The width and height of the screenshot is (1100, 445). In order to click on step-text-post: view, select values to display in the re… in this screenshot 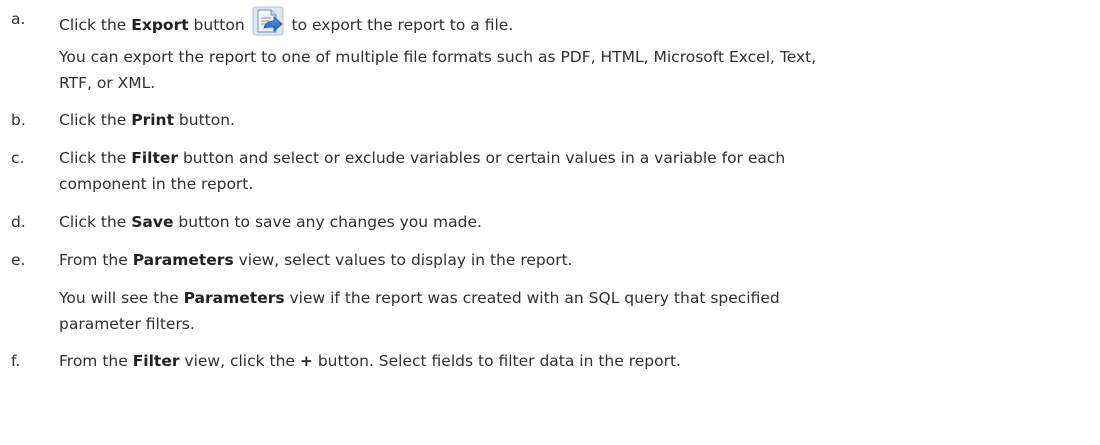, I will do `click(403, 260)`.